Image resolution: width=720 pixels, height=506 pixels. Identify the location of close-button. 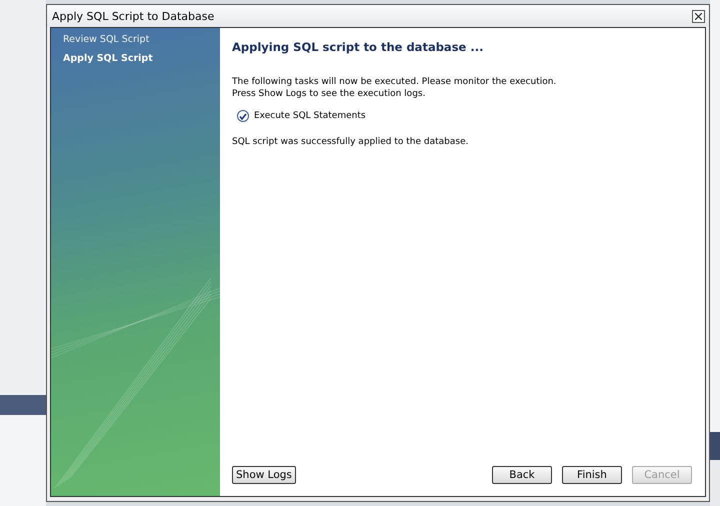
(698, 16).